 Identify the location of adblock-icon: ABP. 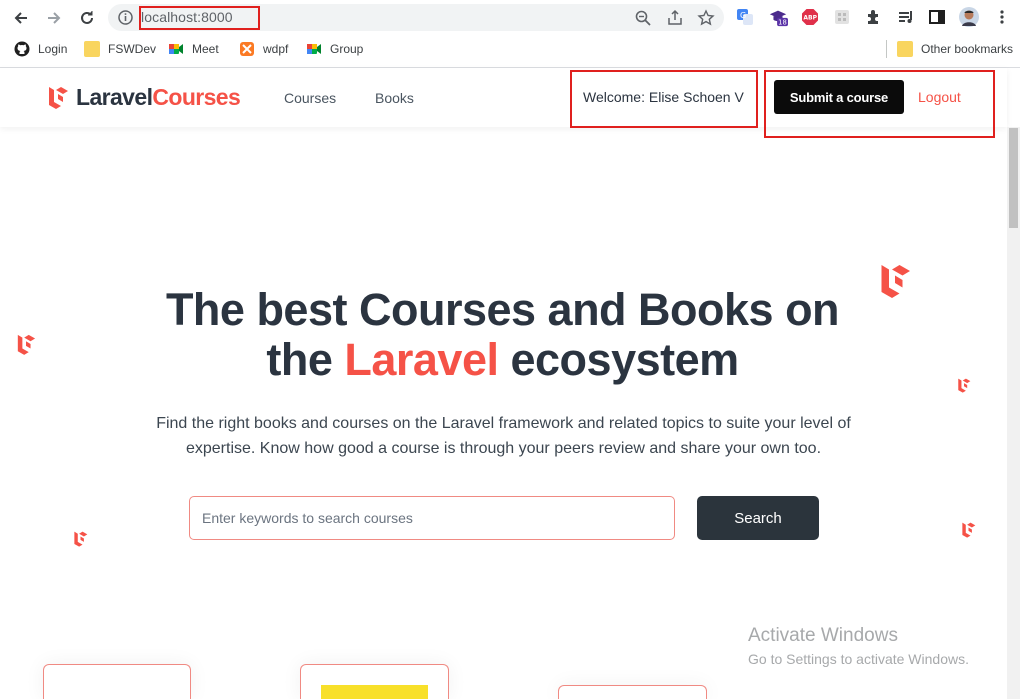
(810, 17).